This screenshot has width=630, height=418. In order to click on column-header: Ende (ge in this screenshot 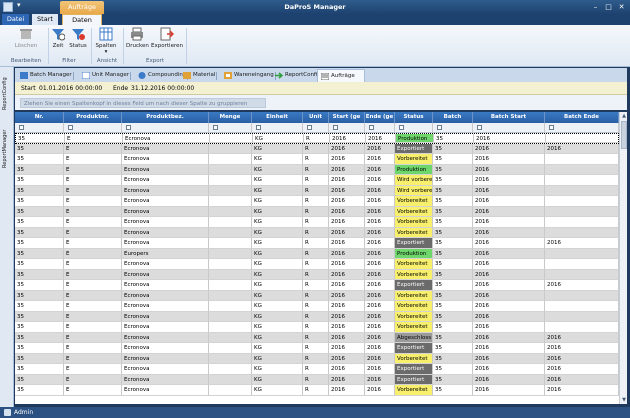, I will do `click(380, 117)`.